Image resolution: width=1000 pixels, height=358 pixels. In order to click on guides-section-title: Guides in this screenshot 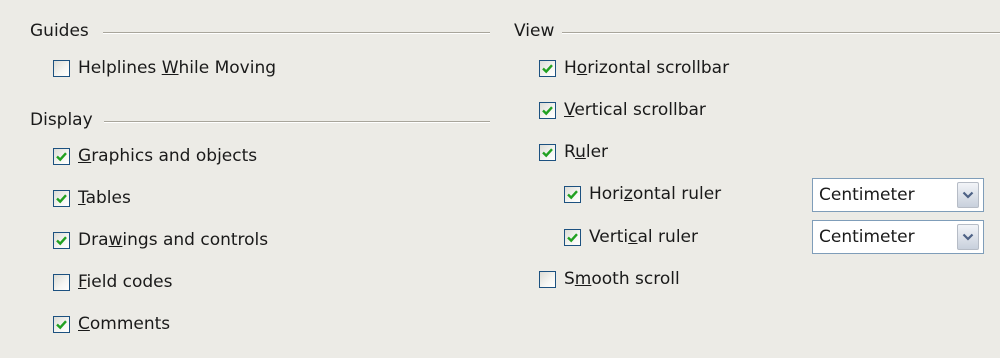, I will do `click(59, 31)`.